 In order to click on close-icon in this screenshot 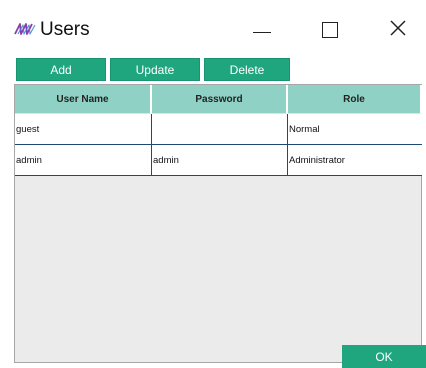, I will do `click(398, 30)`.